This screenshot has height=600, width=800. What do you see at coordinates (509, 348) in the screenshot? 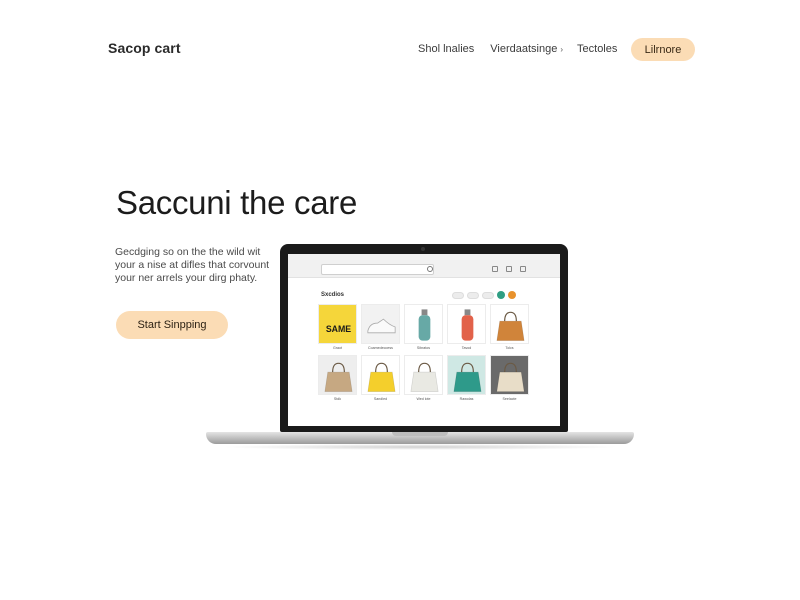
I see `product-name: Tolcs` at bounding box center [509, 348].